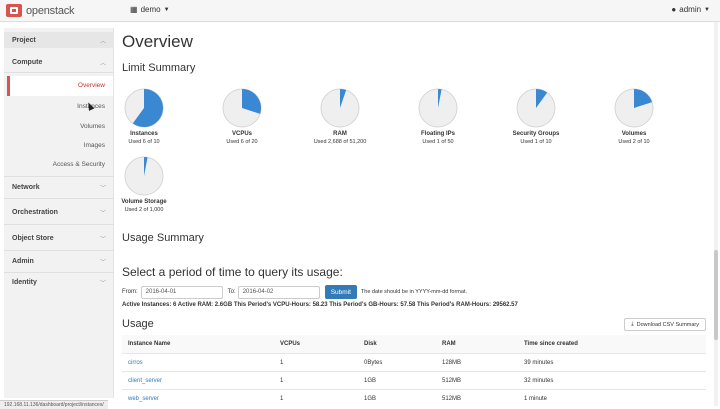 This screenshot has height=409, width=720. I want to click on limit-pie-ram: RAM Used 2,688 of 51,200, so click(340, 116).